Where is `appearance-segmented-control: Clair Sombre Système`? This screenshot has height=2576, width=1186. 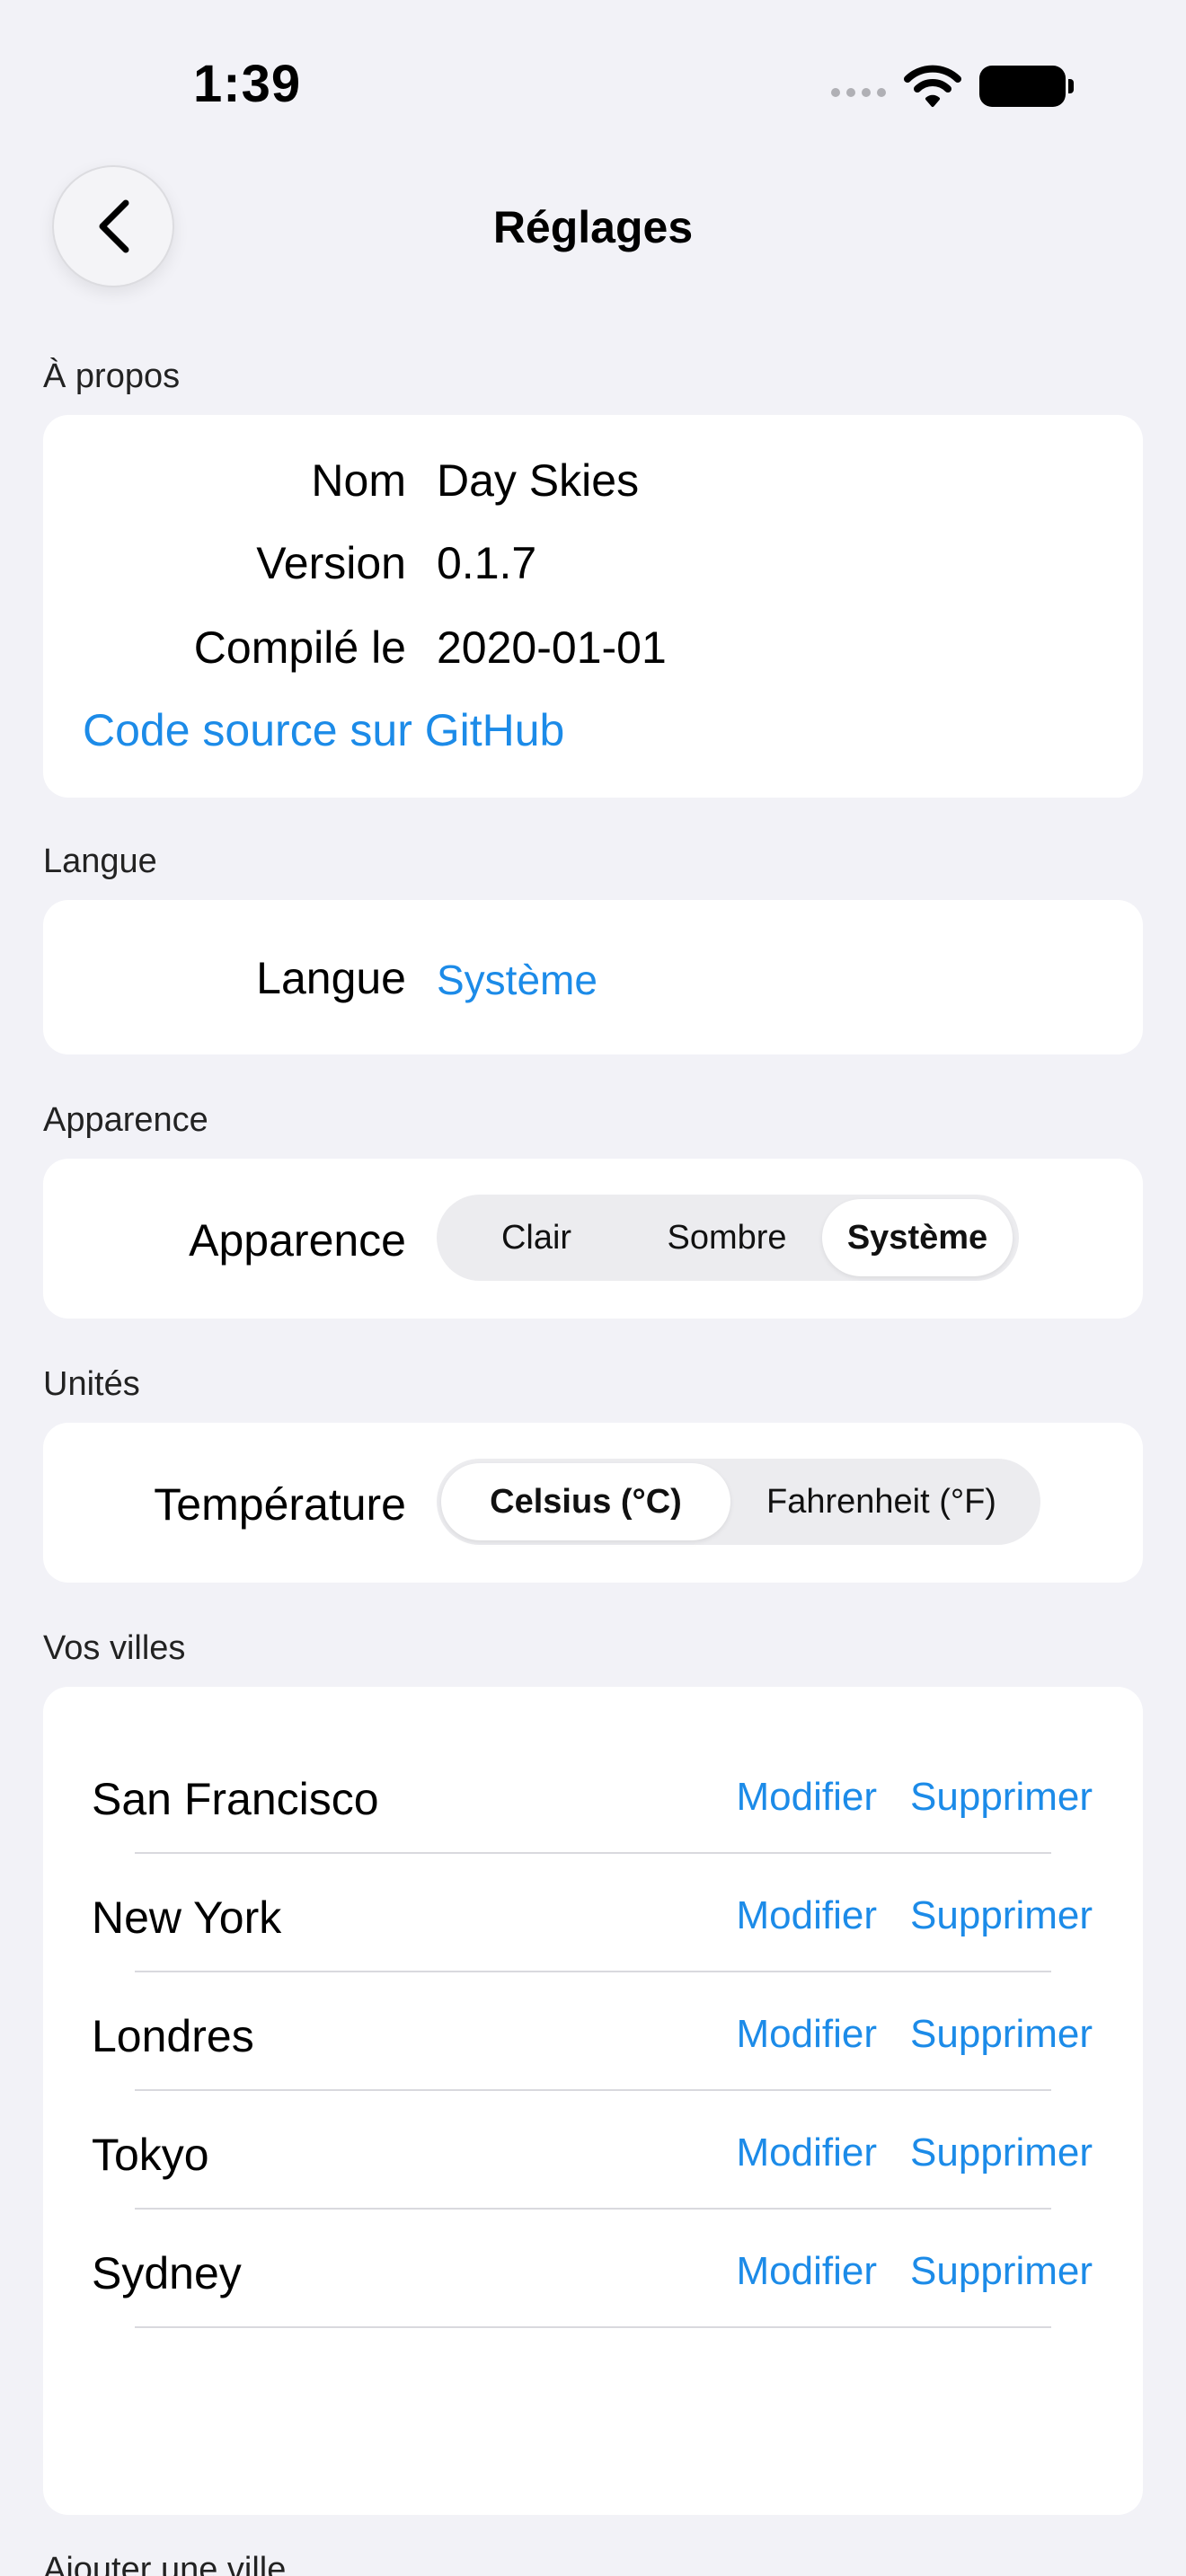 appearance-segmented-control: Clair Sombre Système is located at coordinates (728, 1238).